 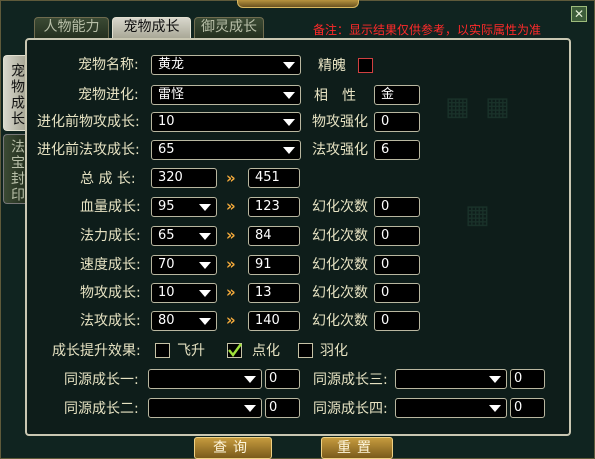 I want to click on side-tab-treasure-seal: 法宝封印, so click(x=14, y=169).